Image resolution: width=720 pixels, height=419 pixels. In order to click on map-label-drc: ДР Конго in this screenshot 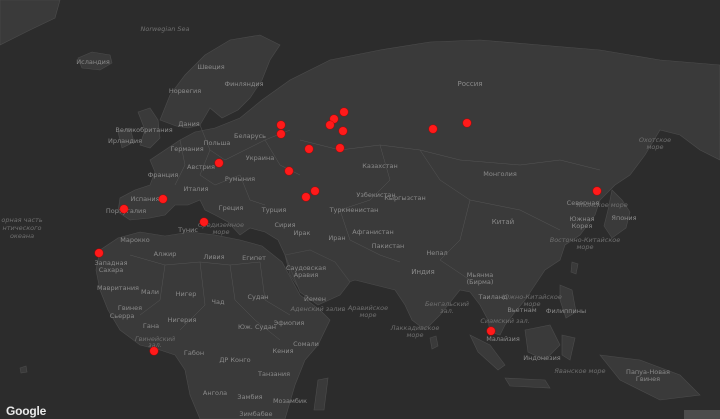, I will do `click(235, 360)`.